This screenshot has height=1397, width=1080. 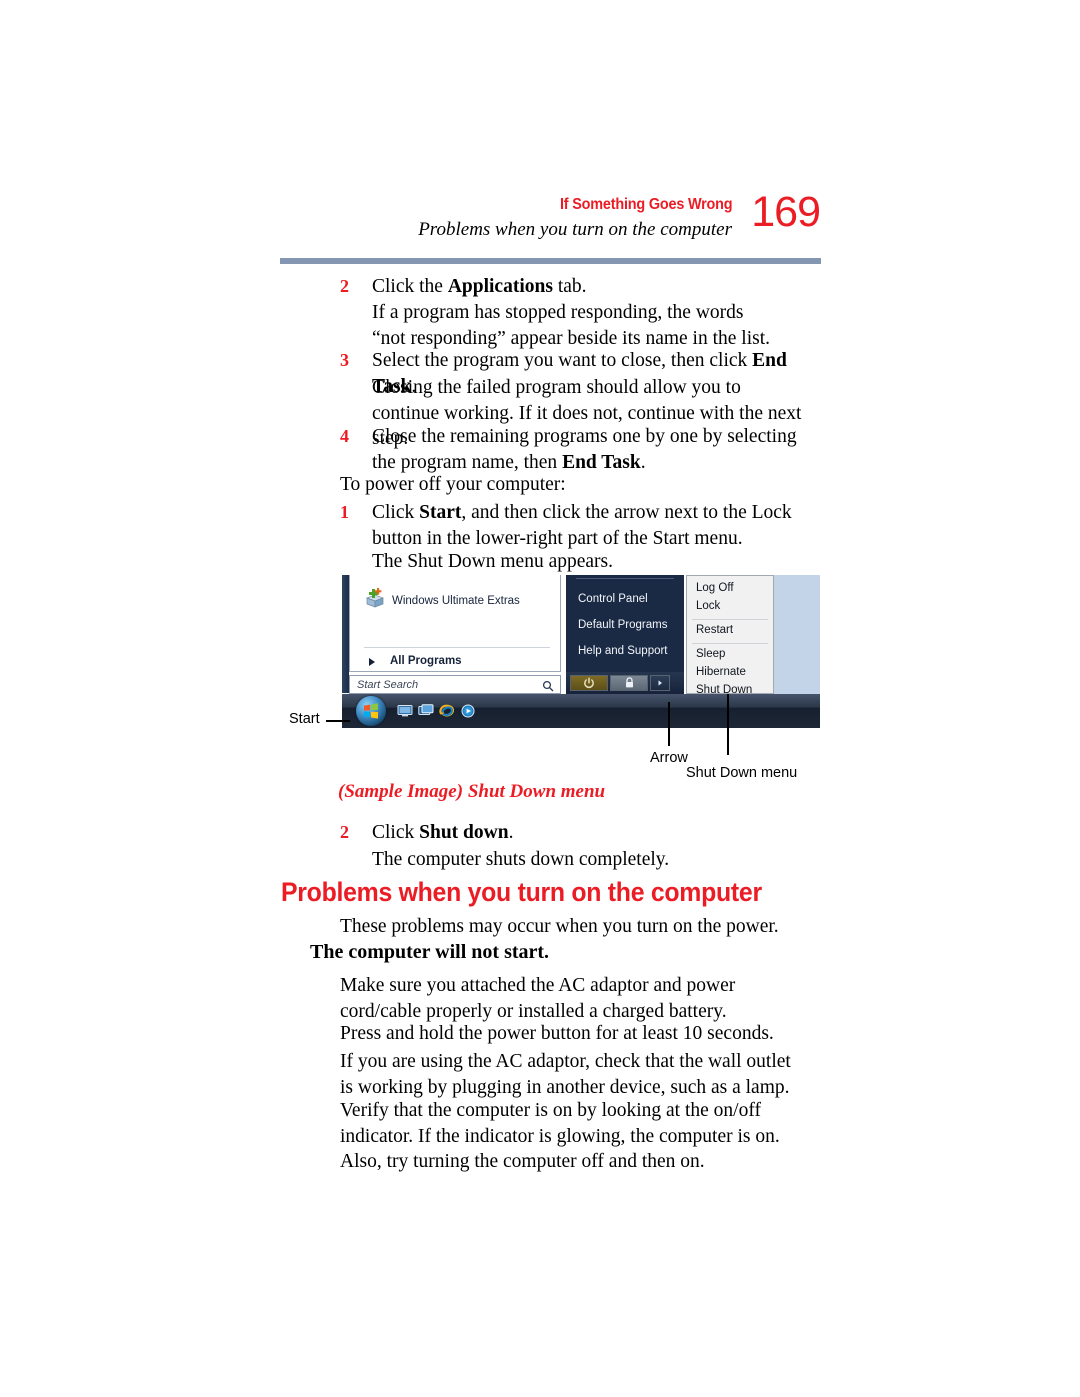 What do you see at coordinates (338, 721) in the screenshot?
I see `callout-leader-start` at bounding box center [338, 721].